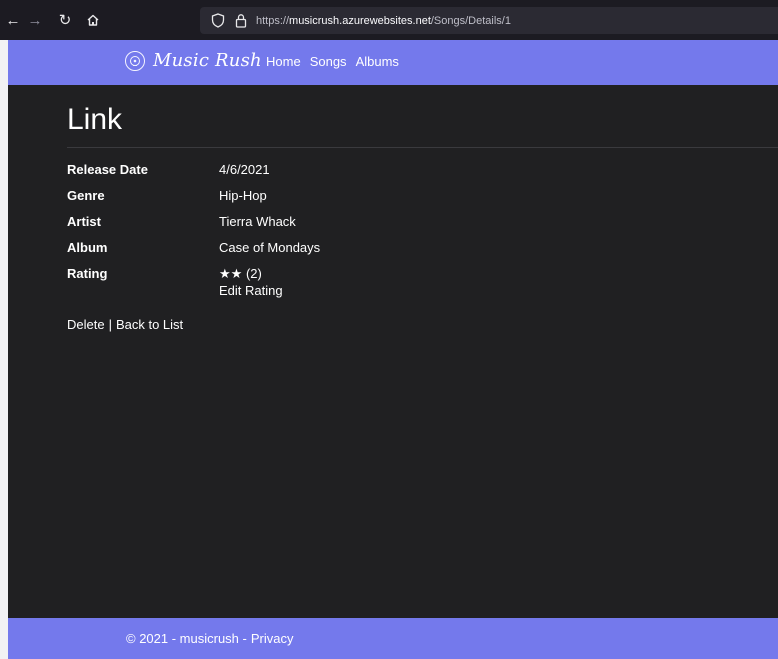  What do you see at coordinates (107, 169) in the screenshot?
I see `release-date-label: Release Date` at bounding box center [107, 169].